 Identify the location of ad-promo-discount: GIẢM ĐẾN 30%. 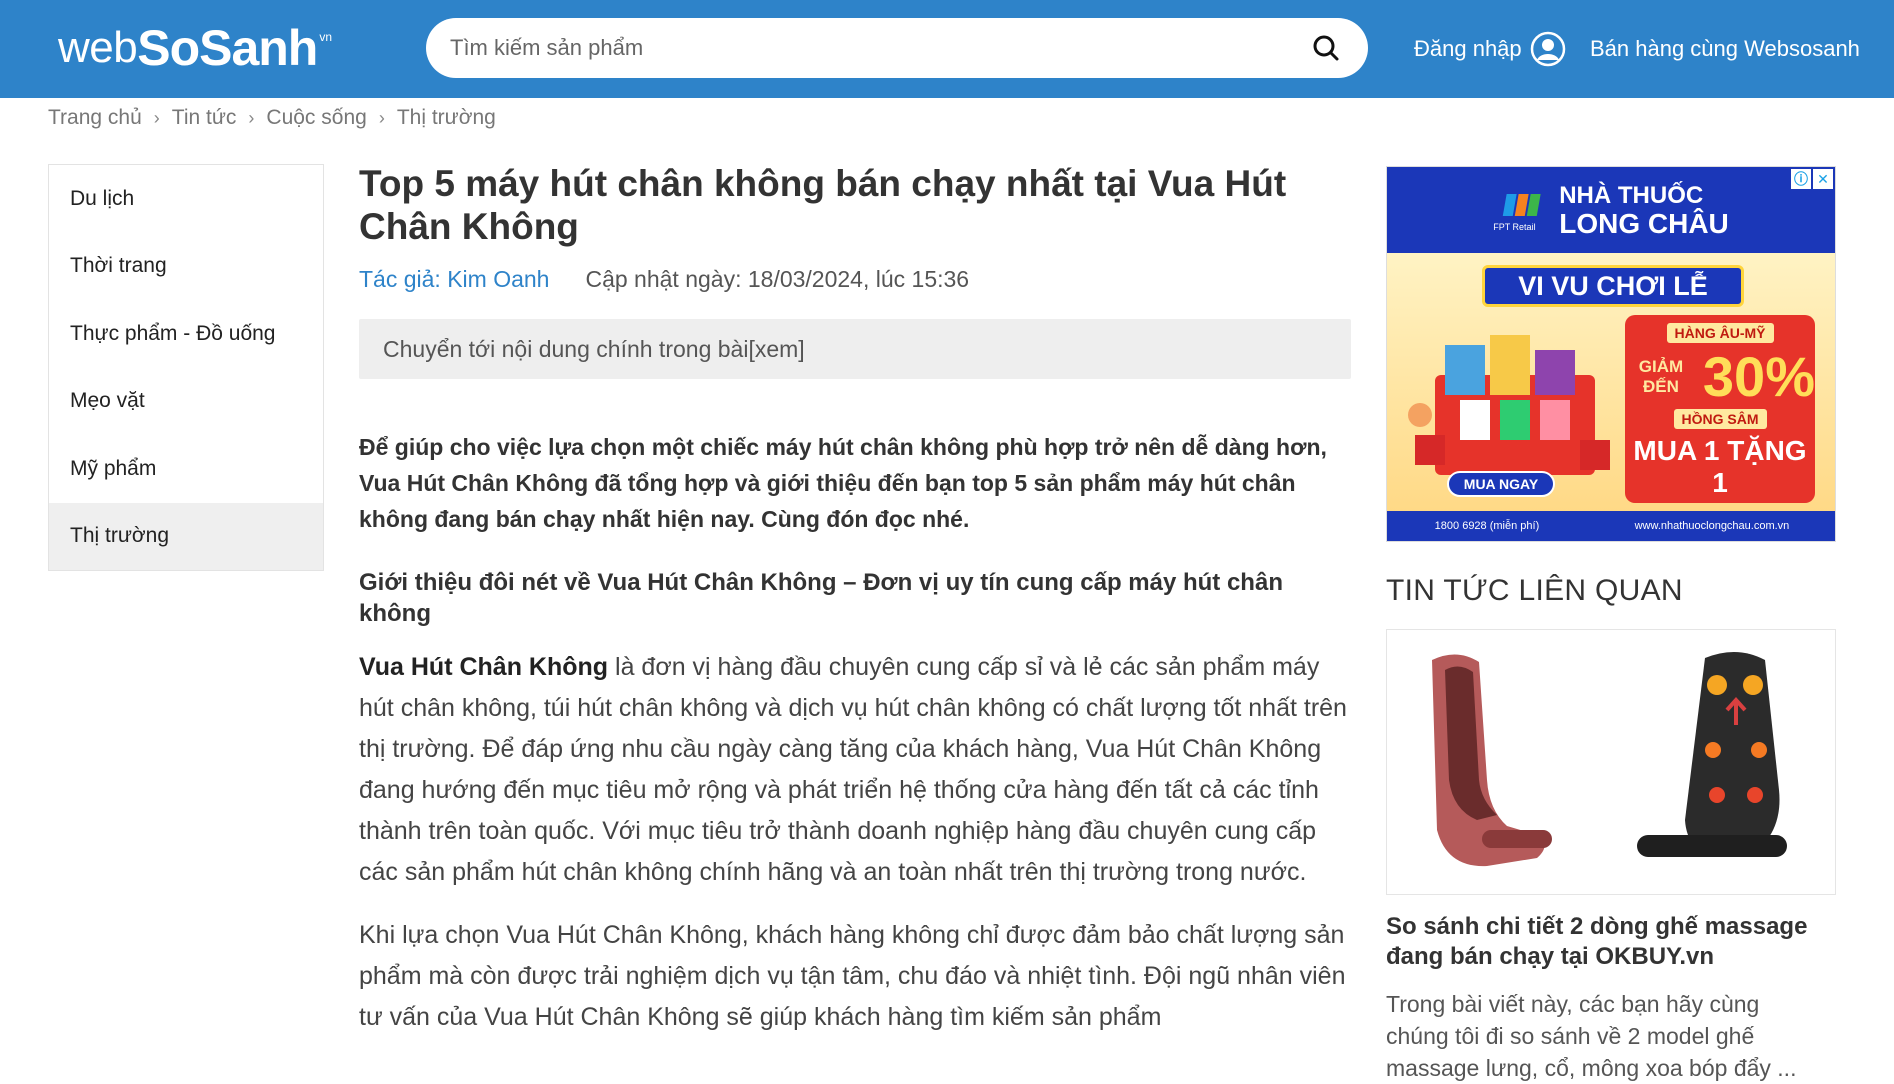
(1720, 377).